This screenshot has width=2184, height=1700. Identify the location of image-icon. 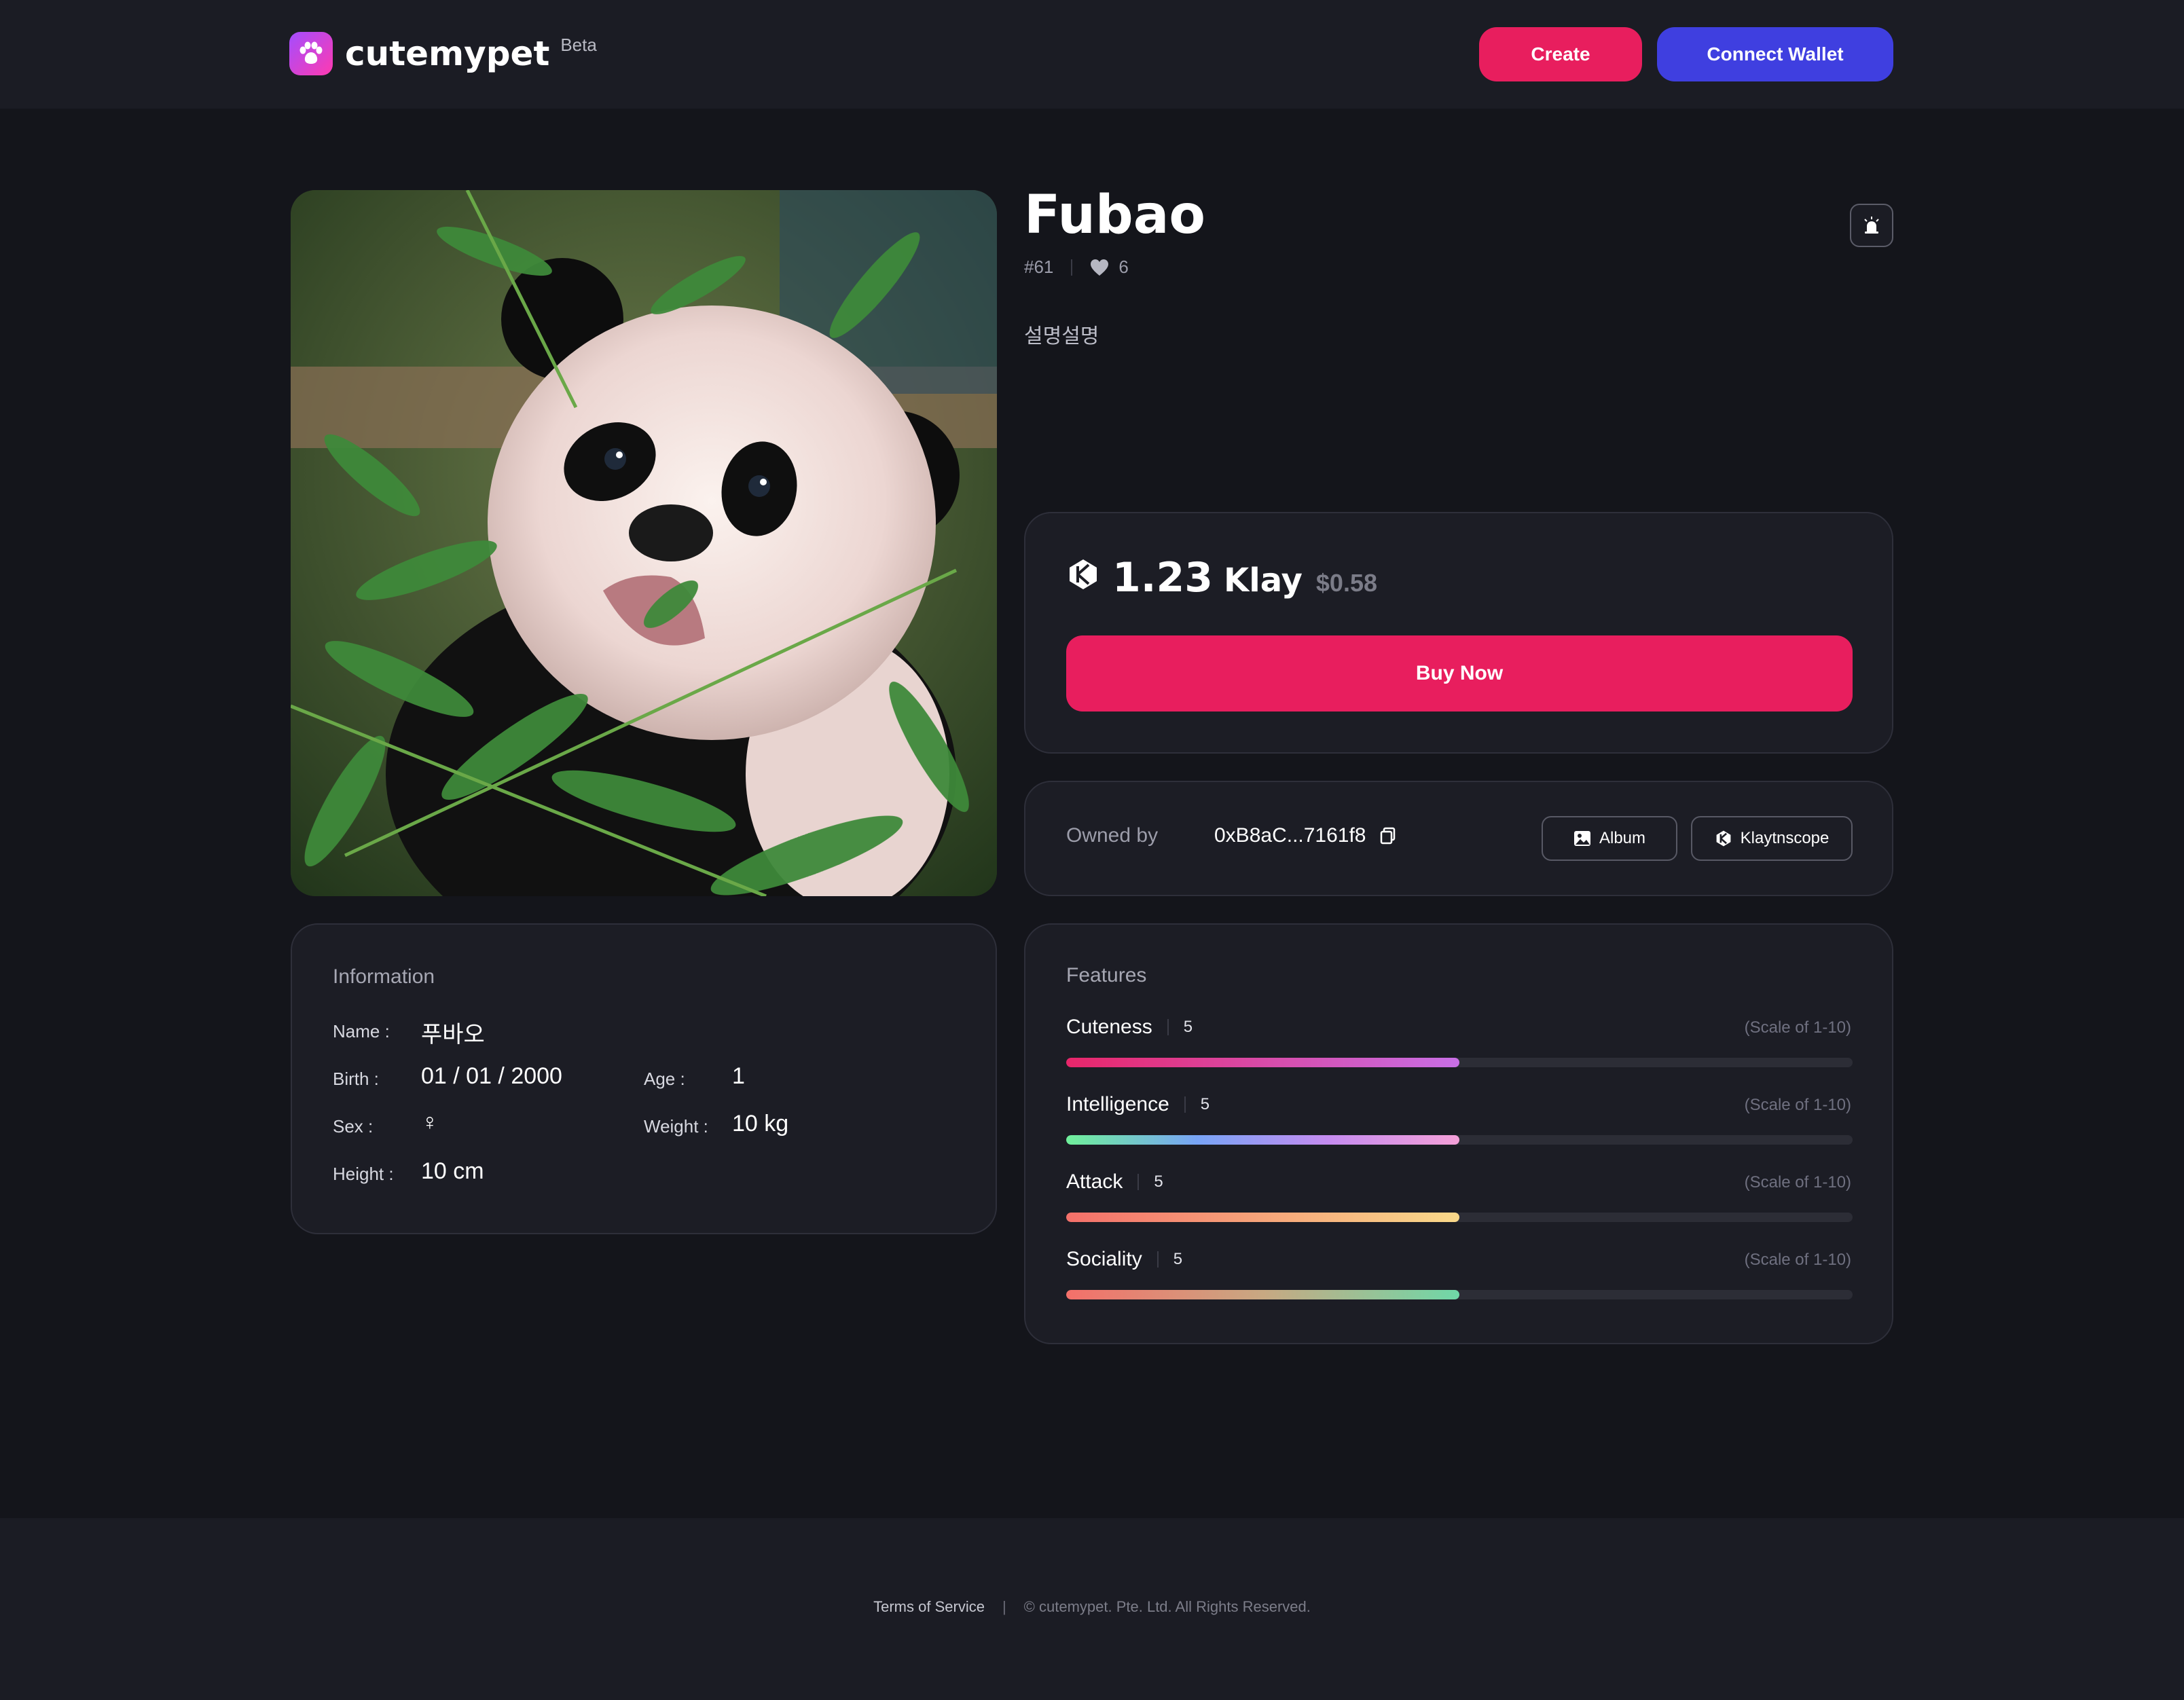
(1581, 838).